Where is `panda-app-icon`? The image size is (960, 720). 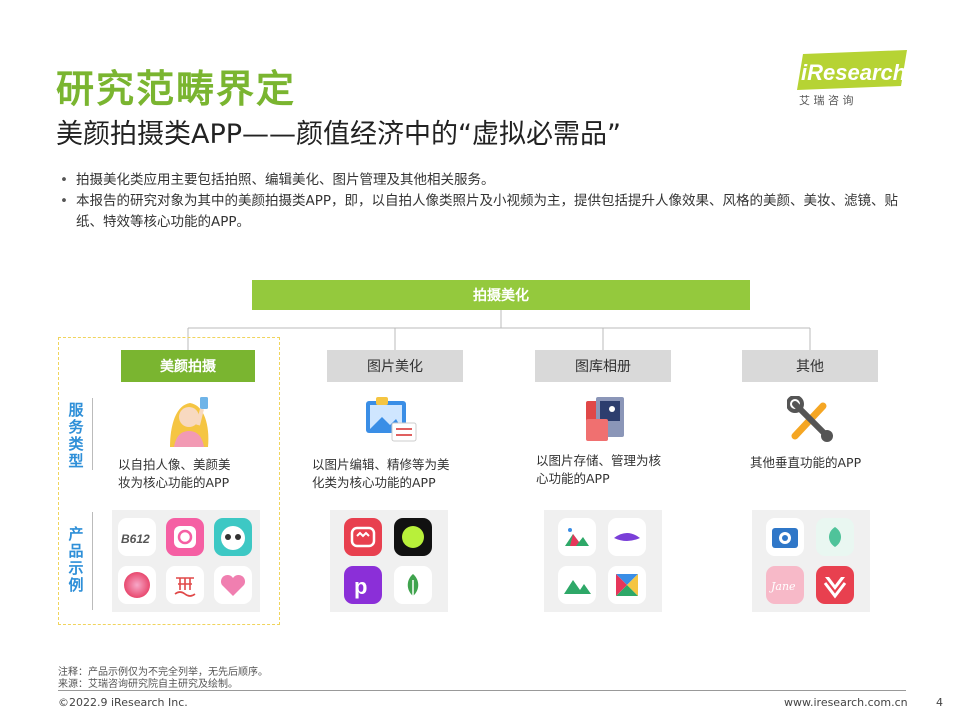
panda-app-icon is located at coordinates (233, 537).